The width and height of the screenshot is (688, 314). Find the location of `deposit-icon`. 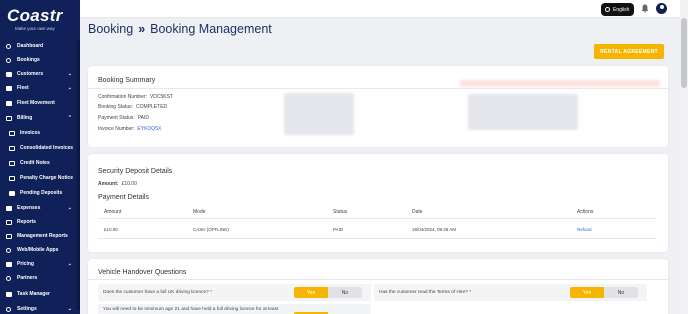

deposit-icon is located at coordinates (11, 193).